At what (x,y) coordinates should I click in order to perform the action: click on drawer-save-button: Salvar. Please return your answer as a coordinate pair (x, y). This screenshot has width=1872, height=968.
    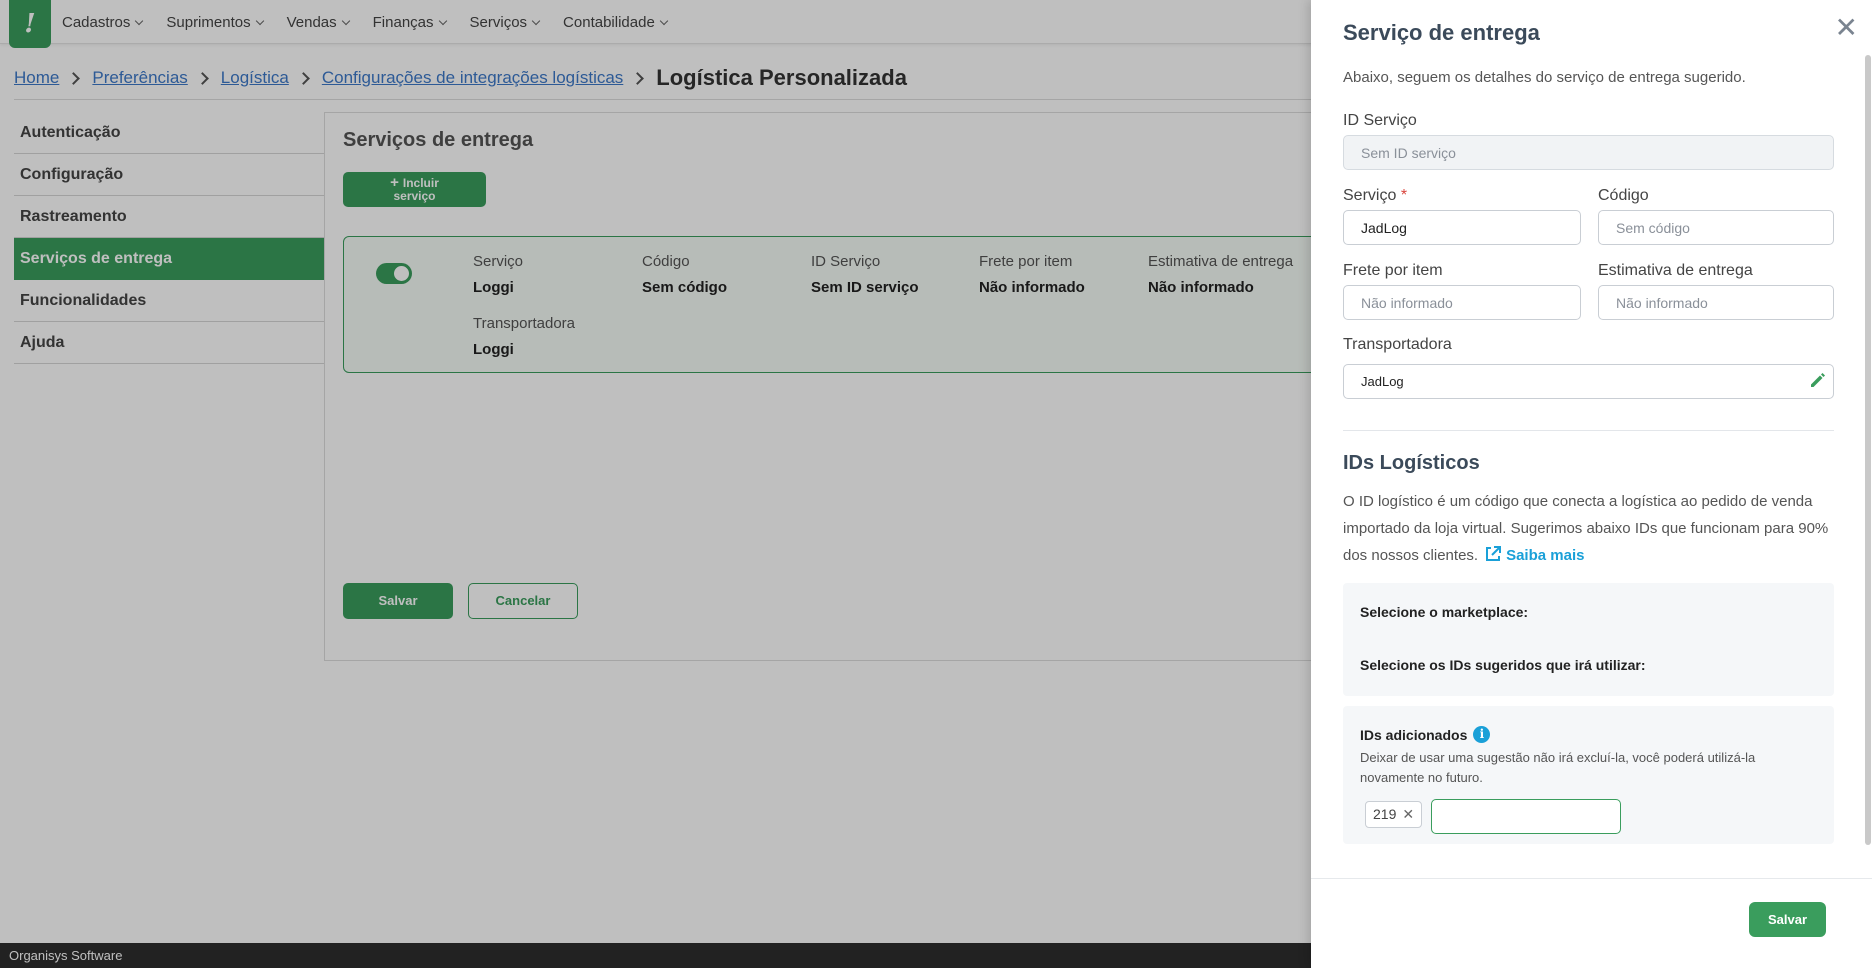
    Looking at the image, I should click on (1787, 919).